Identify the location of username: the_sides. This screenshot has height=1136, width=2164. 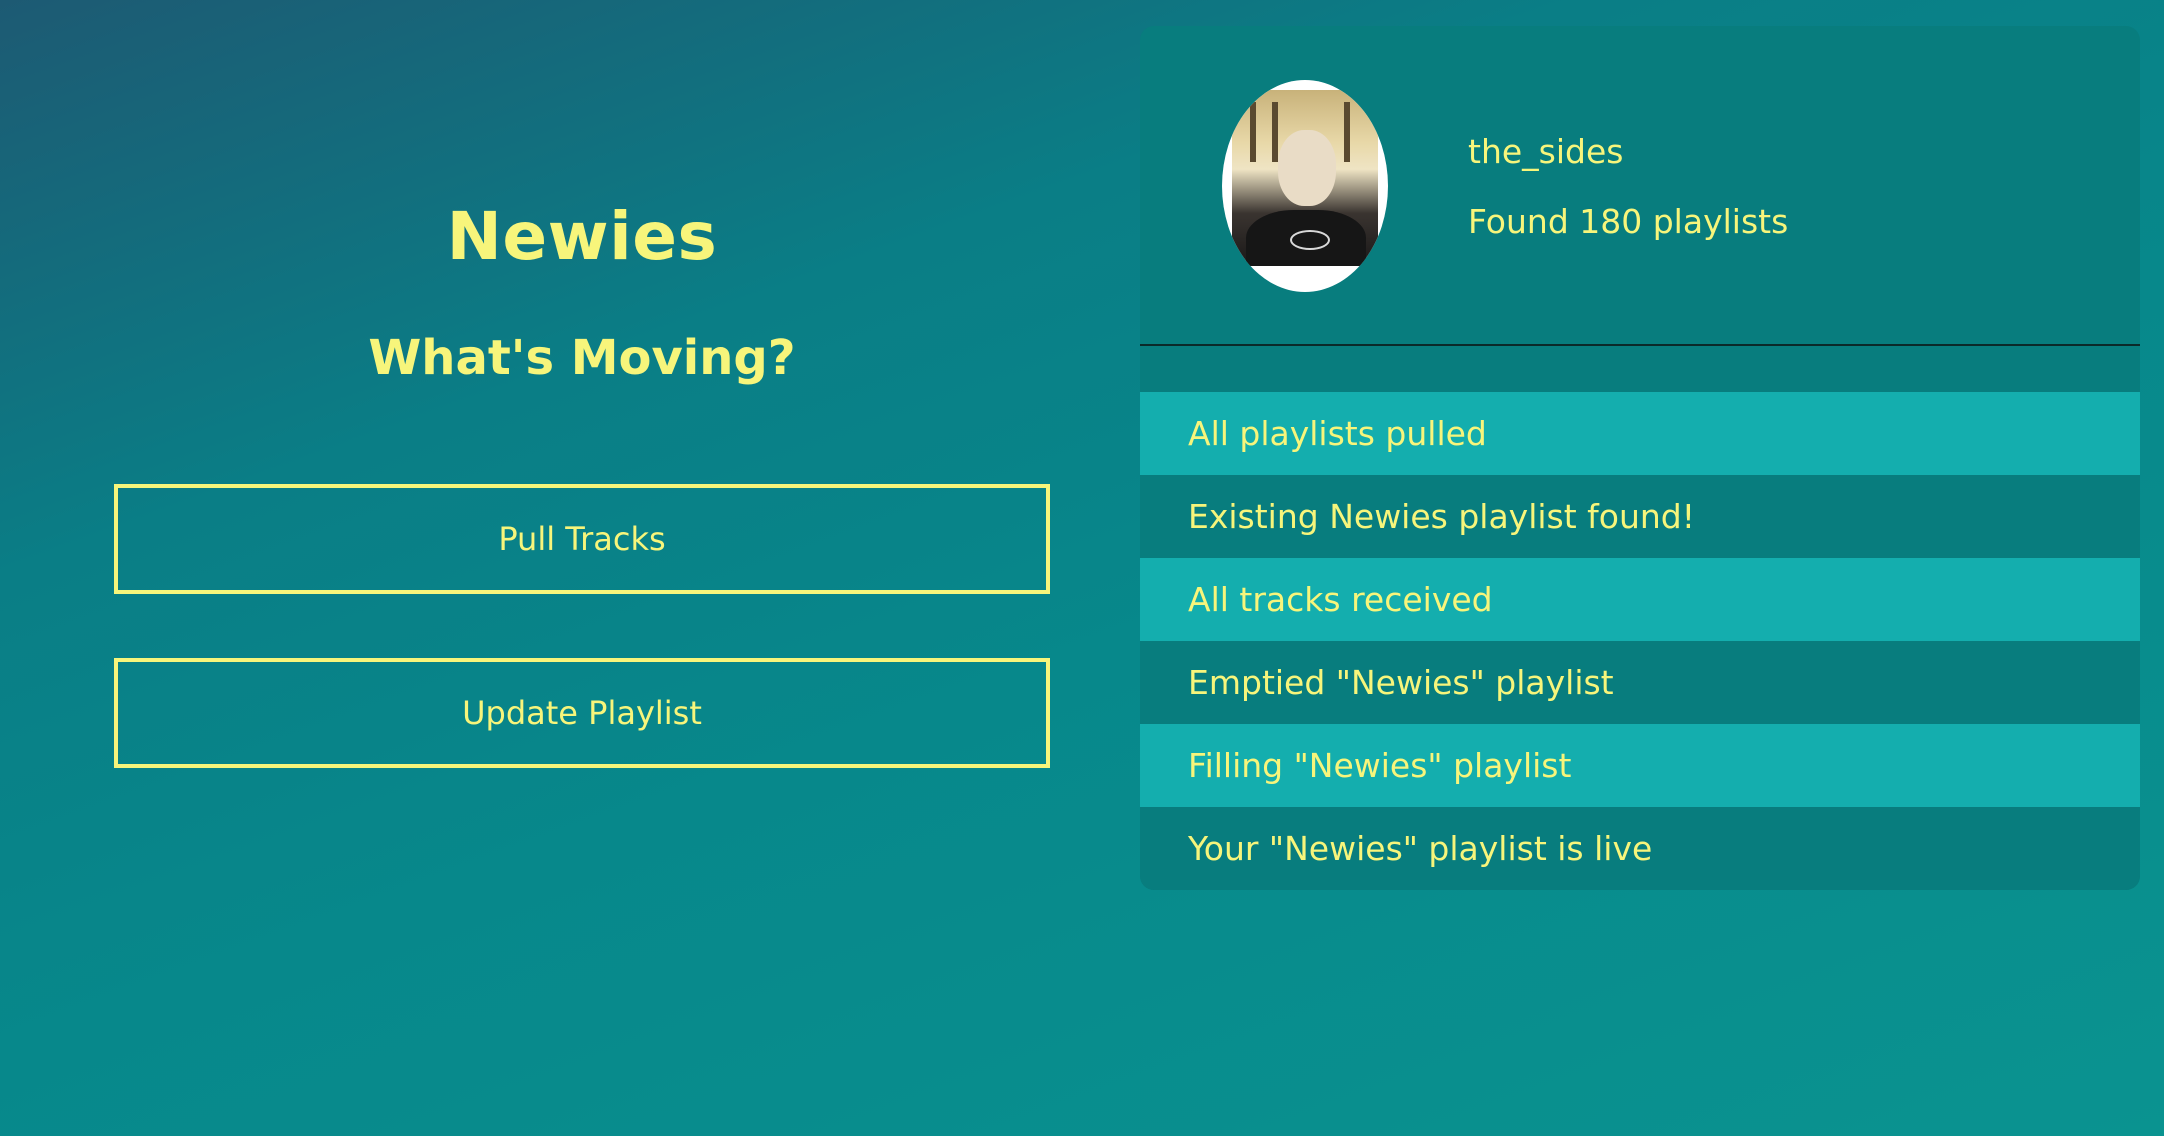
(1546, 151).